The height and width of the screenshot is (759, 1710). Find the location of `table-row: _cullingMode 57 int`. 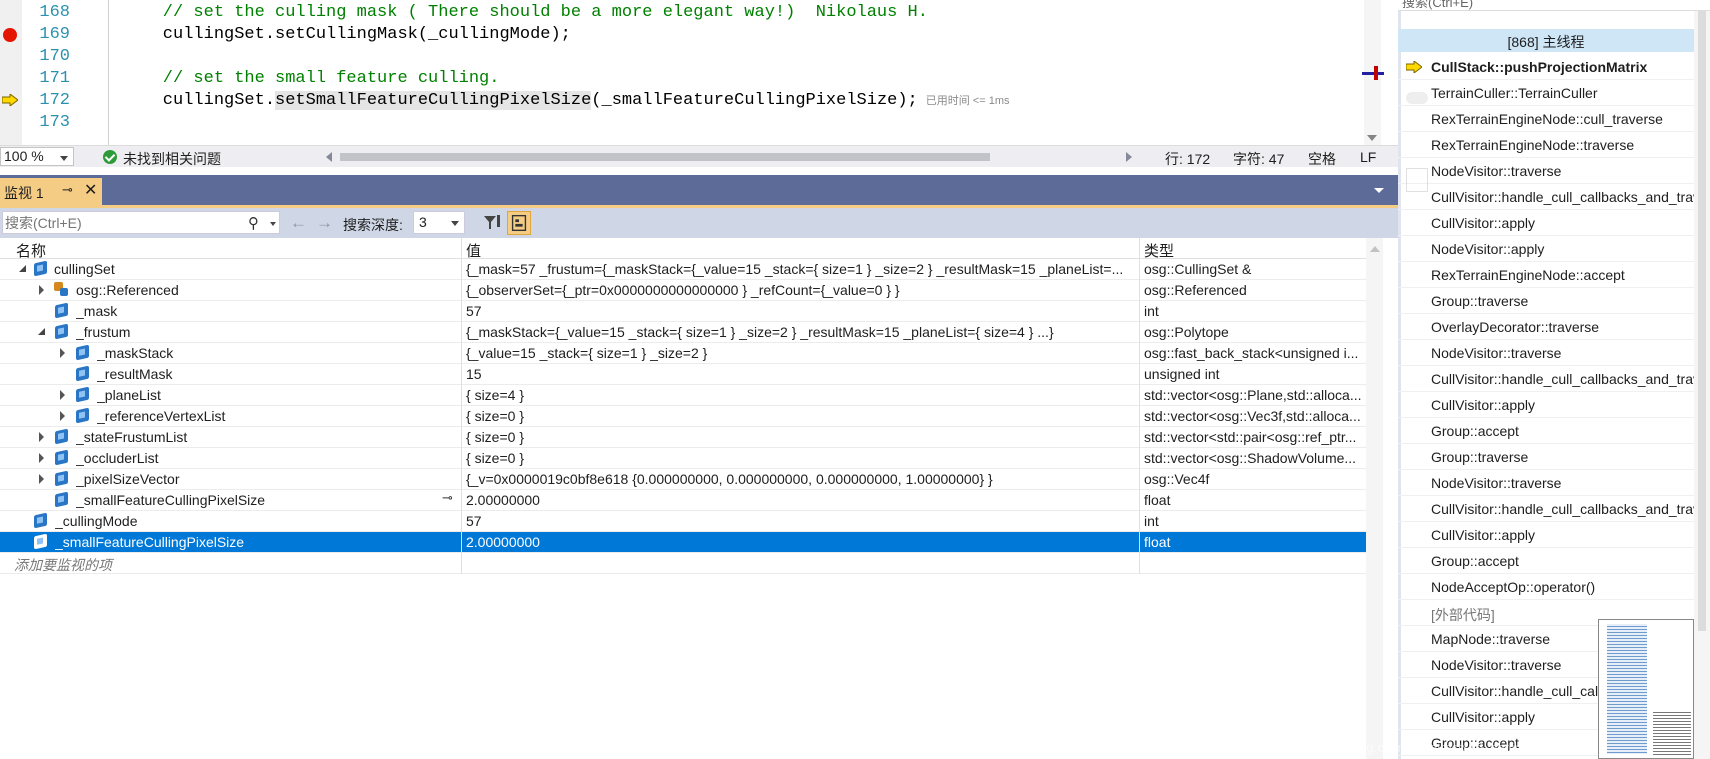

table-row: _cullingMode 57 int is located at coordinates (683, 521).